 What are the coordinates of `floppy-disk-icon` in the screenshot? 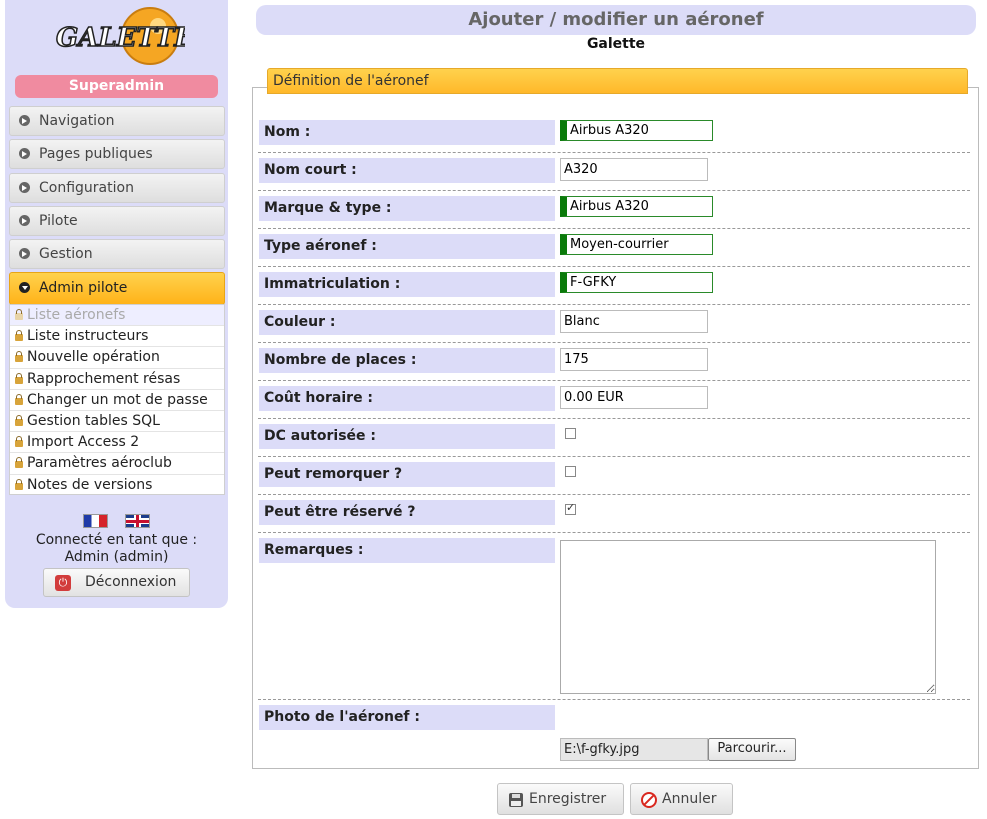 It's located at (516, 800).